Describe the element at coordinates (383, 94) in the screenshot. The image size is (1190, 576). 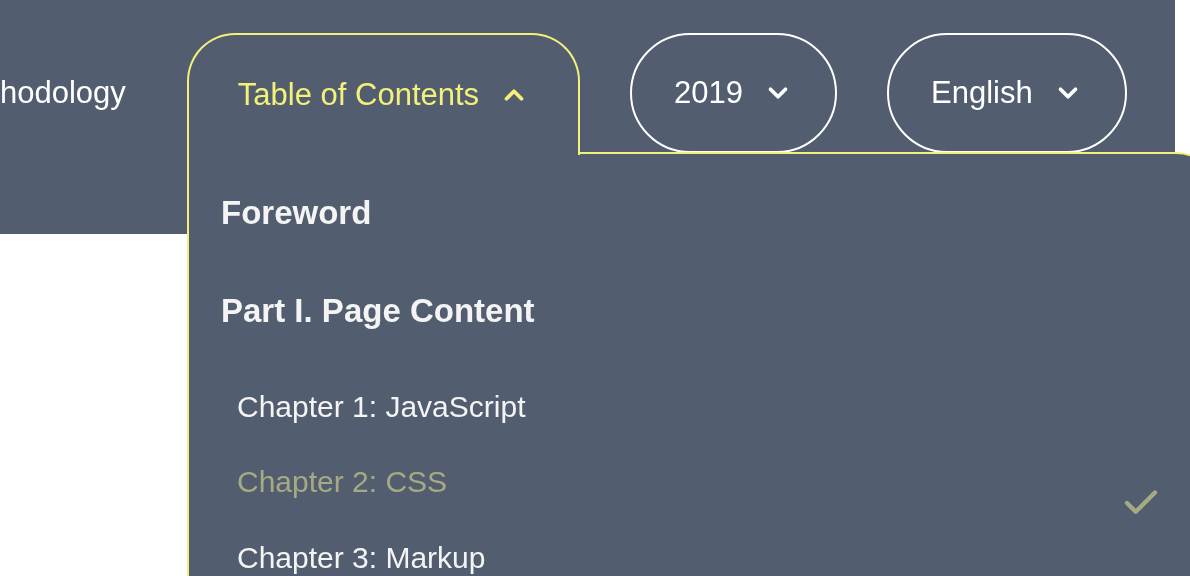
I see `table-of-contents-tab: Table of Contents` at that location.